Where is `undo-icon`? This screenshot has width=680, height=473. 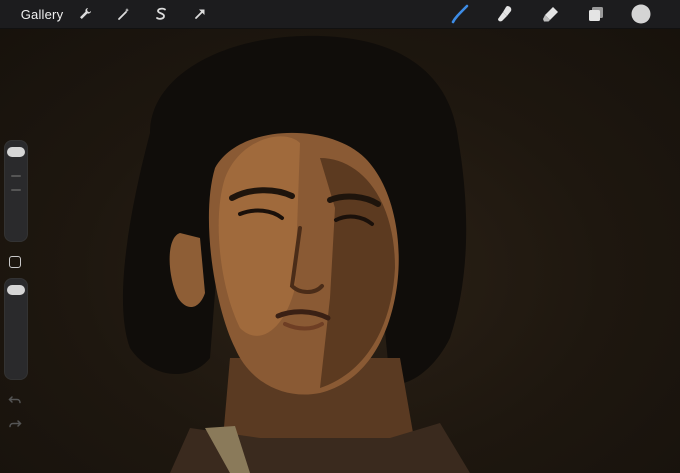
undo-icon is located at coordinates (14, 400).